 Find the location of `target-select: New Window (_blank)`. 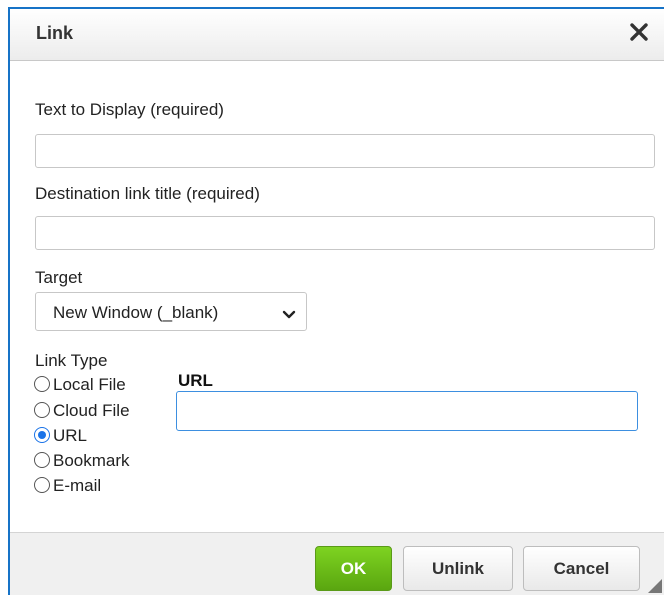

target-select: New Window (_blank) is located at coordinates (171, 311).